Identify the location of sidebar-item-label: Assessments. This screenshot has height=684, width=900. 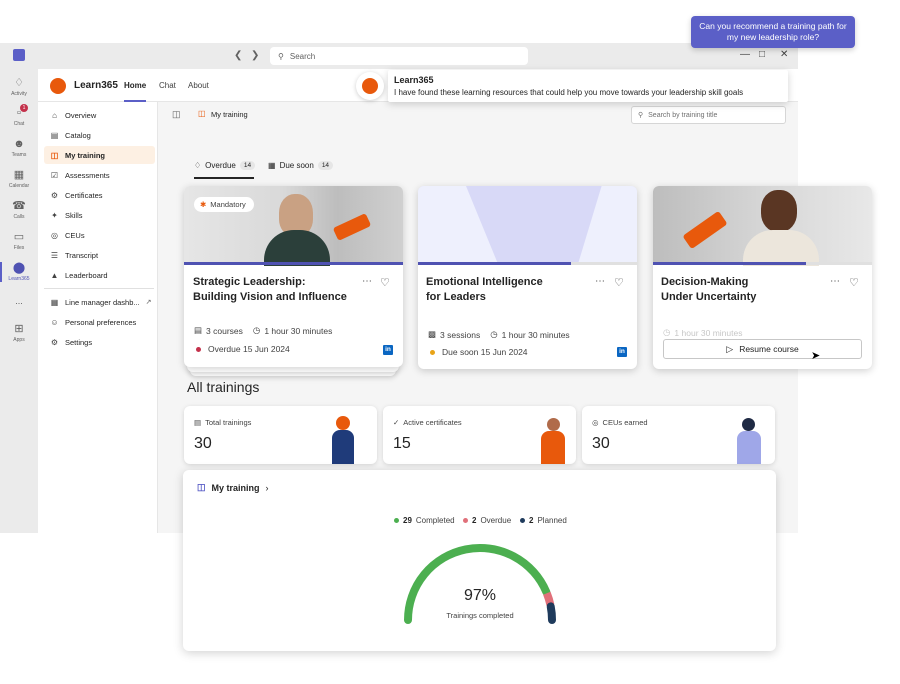
(87, 175).